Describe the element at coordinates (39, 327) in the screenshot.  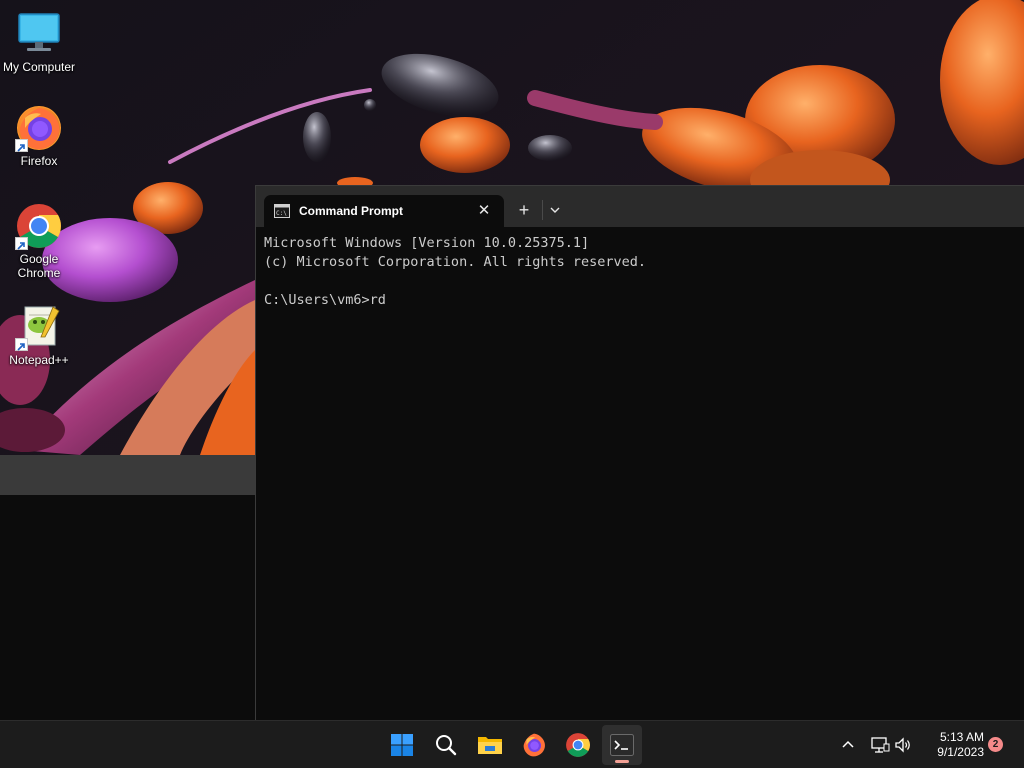
I see `notepad-plus-plus-icon` at that location.